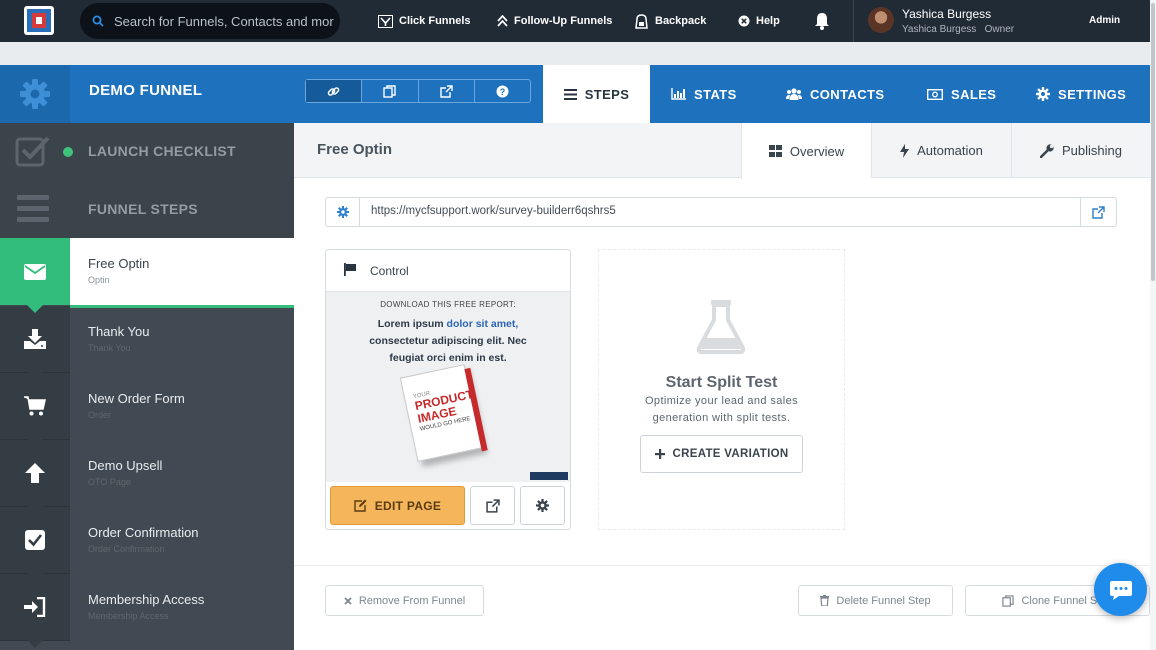 This screenshot has width=1156, height=650. Describe the element at coordinates (39, 20) in the screenshot. I see `clickfunnels-logo` at that location.